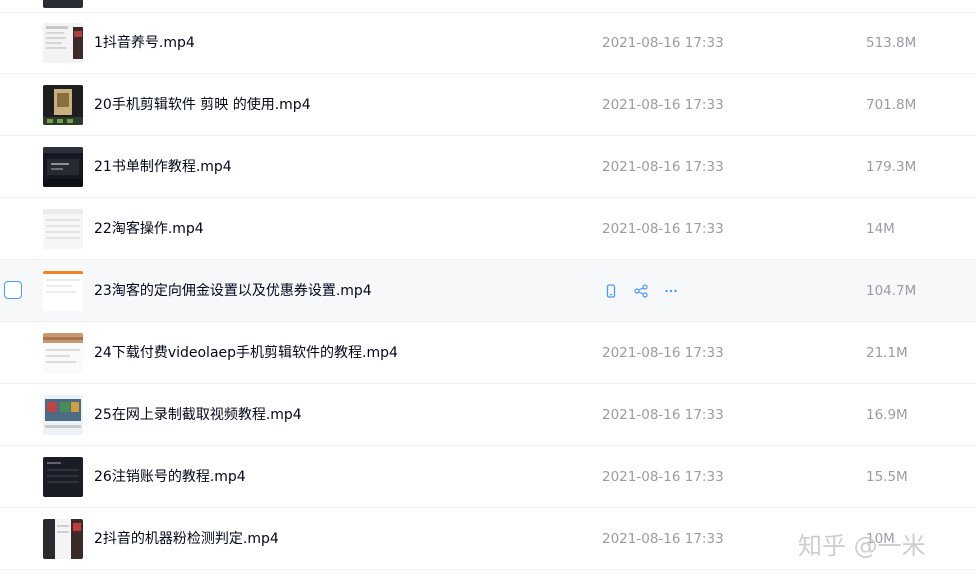  I want to click on file-row: 25在网上录制截取视频教程.mp4 2021-08-16 17:33 16.9M, so click(488, 415).